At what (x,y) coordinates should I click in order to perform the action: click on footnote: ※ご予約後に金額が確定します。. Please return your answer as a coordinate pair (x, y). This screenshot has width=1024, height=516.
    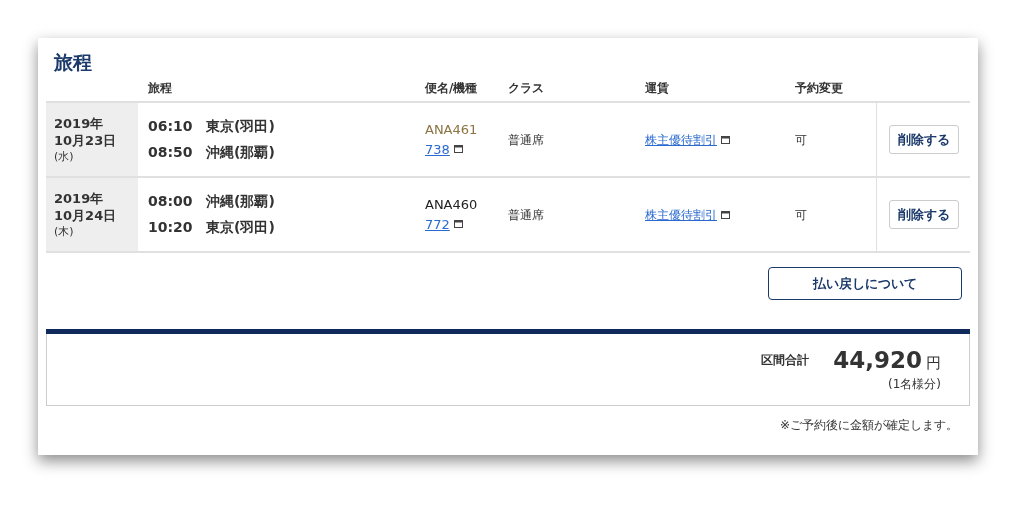
    Looking at the image, I should click on (868, 425).